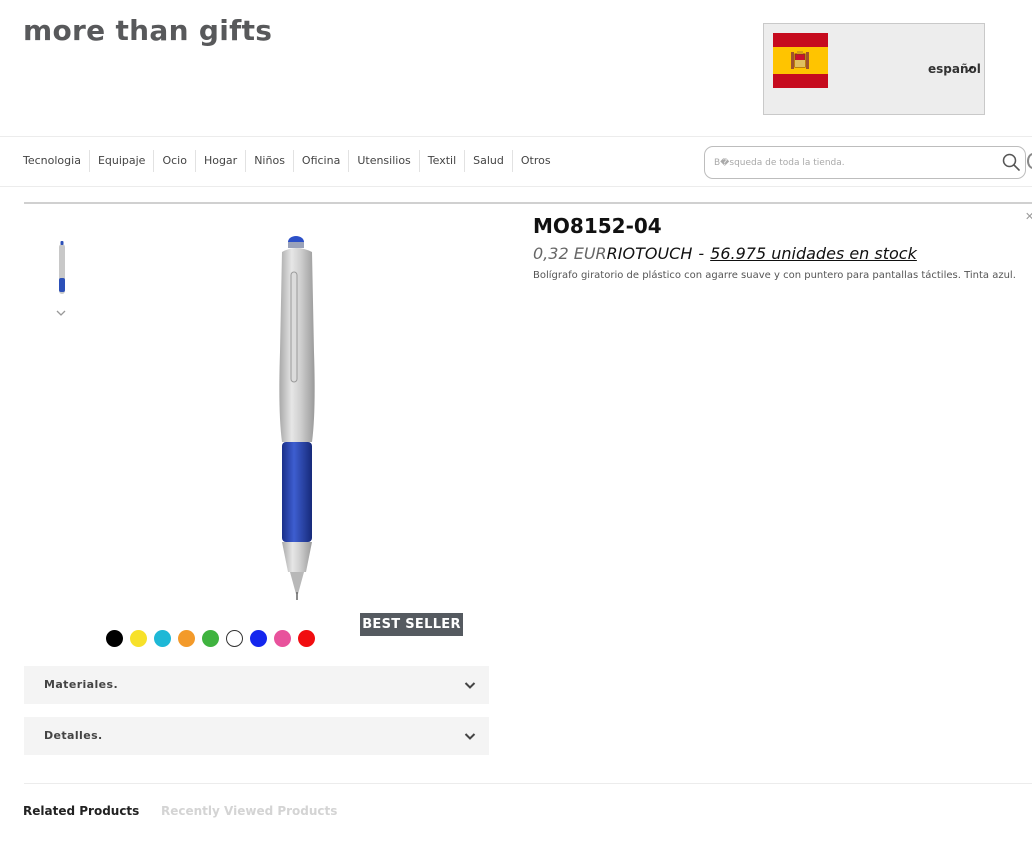 This screenshot has height=859, width=1032. I want to click on nav-item-textil: Textil, so click(443, 161).